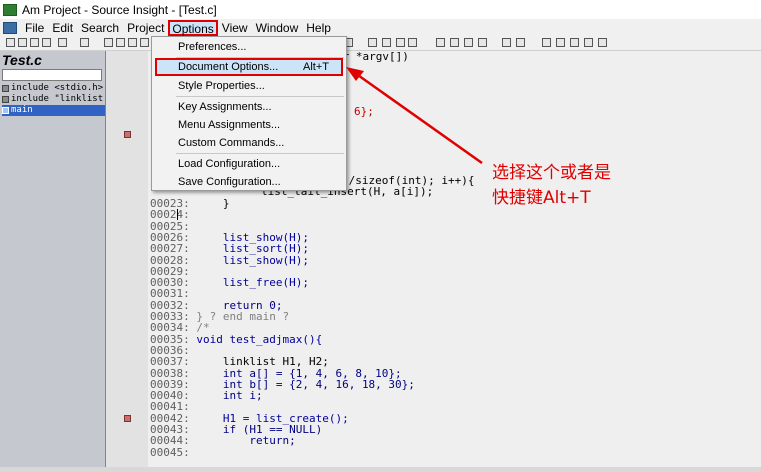 This screenshot has width=761, height=472. What do you see at coordinates (10, 9) in the screenshot?
I see `source-insight-app-icon` at bounding box center [10, 9].